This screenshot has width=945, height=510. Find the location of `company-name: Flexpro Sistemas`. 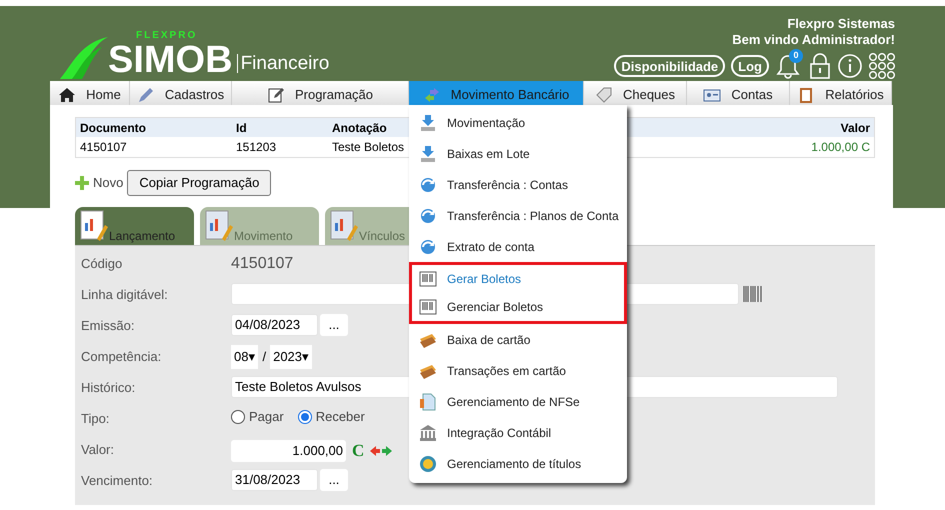

company-name: Flexpro Sistemas is located at coordinates (841, 24).